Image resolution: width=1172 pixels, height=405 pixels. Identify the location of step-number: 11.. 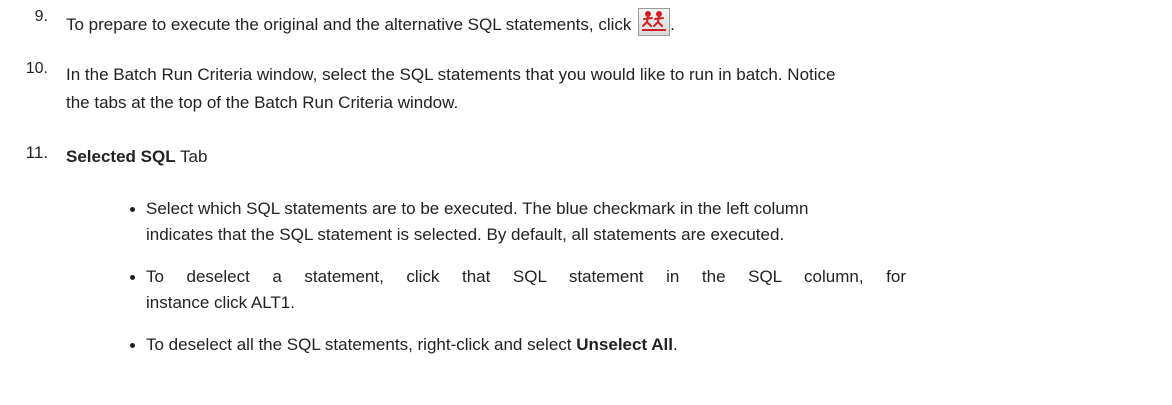
(36, 152).